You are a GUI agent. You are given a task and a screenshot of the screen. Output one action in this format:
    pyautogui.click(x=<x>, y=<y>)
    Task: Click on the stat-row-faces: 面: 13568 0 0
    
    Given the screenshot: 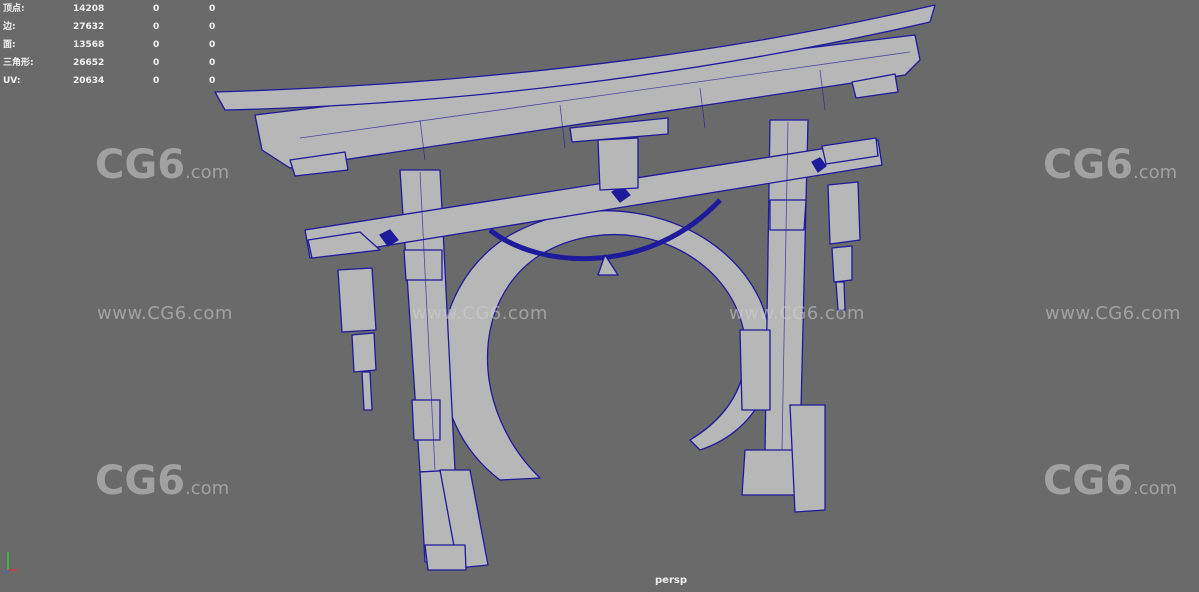 What is the action you would take?
    pyautogui.click(x=118, y=45)
    